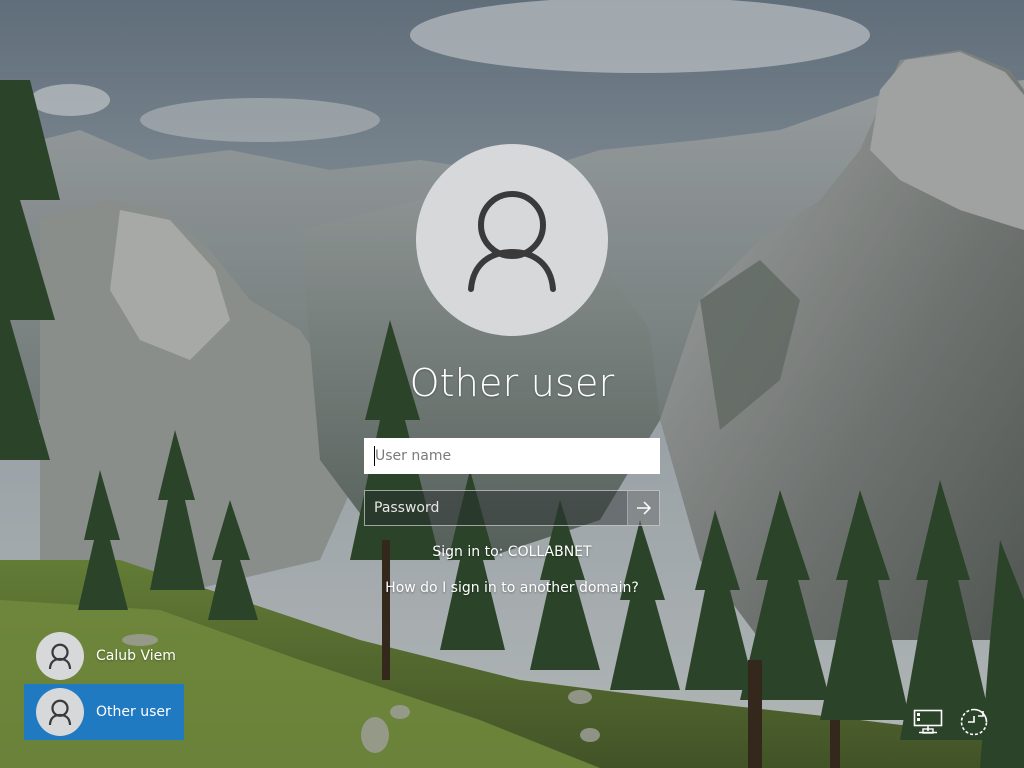  I want to click on user-tile-label: Other user, so click(133, 712).